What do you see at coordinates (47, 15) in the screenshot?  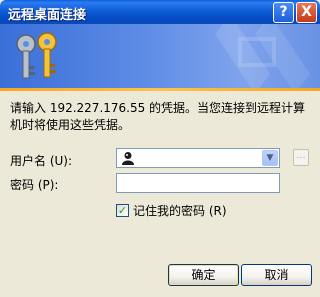 I see `window-title: 远程桌面连接` at bounding box center [47, 15].